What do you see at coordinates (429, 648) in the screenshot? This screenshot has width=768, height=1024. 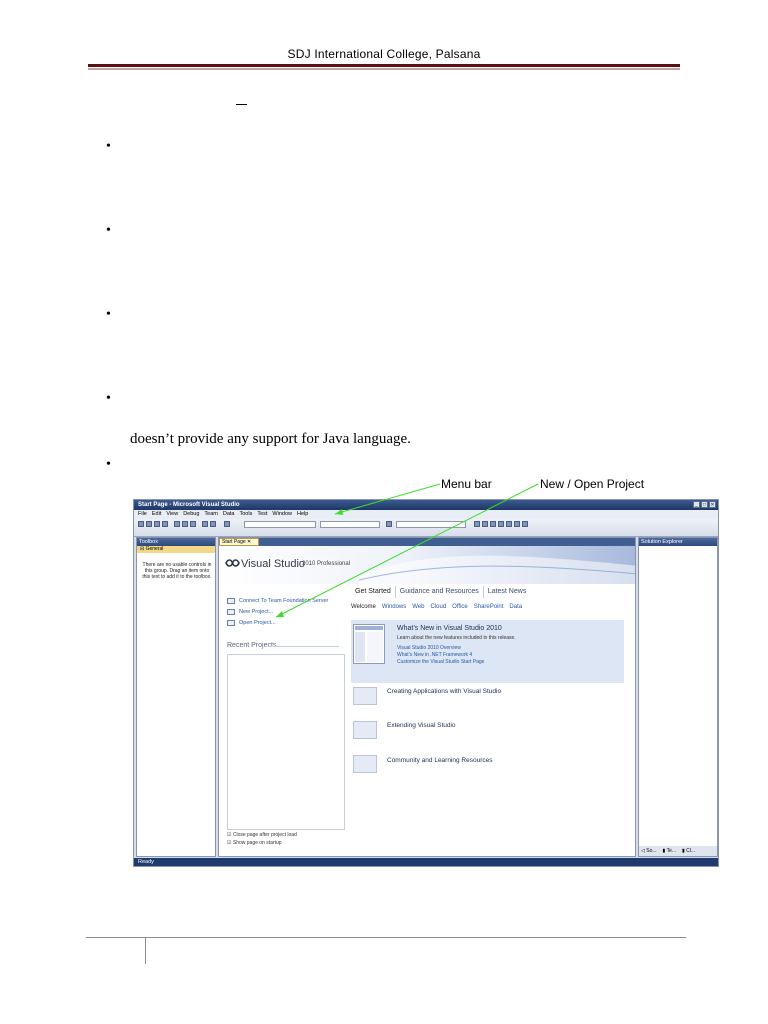 I see `vs-overview-link: Visual Studio 2010 Overview` at bounding box center [429, 648].